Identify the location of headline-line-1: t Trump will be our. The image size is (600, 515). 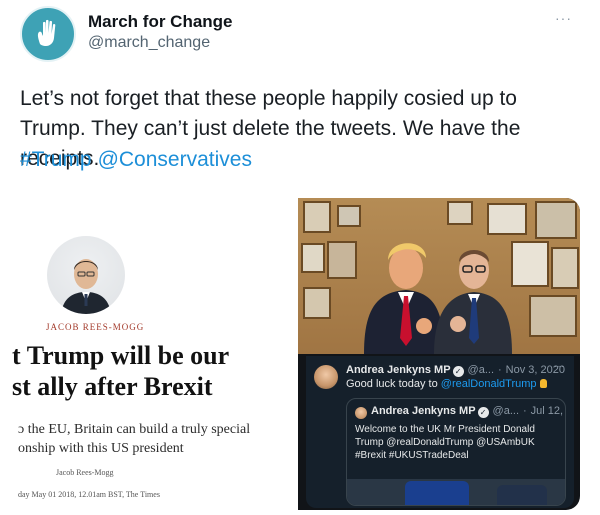
(121, 355).